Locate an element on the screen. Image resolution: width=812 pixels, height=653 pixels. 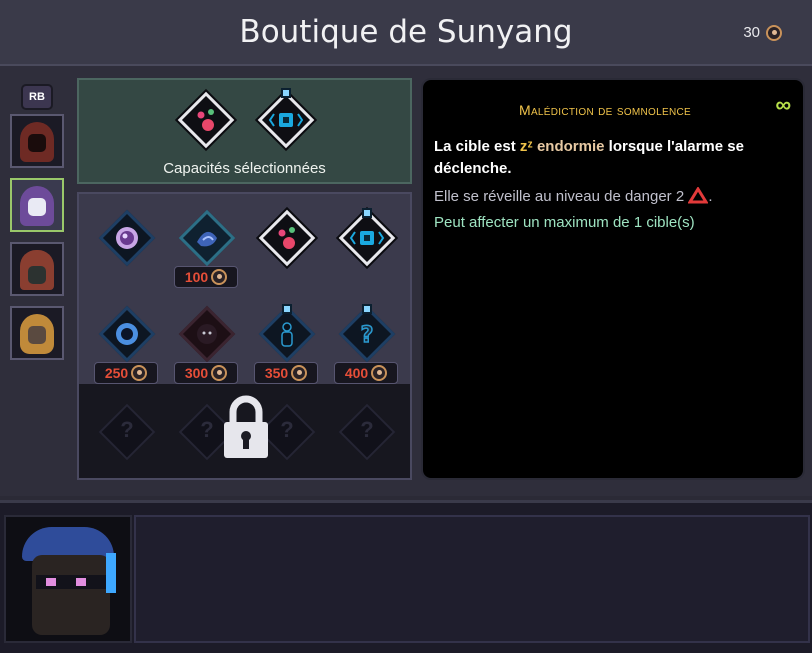
ability-purple-eye is located at coordinates (127, 238).